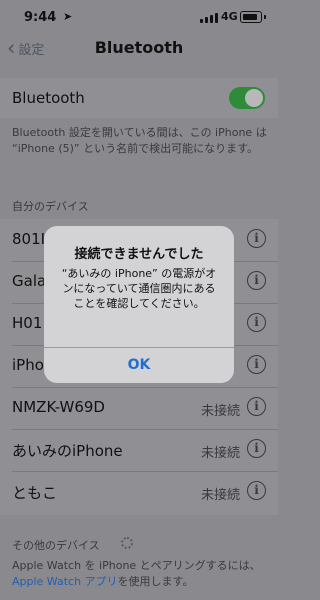 The width and height of the screenshot is (320, 600). Describe the element at coordinates (58, 407) in the screenshot. I see `device-name: NMZK-W69D` at that location.